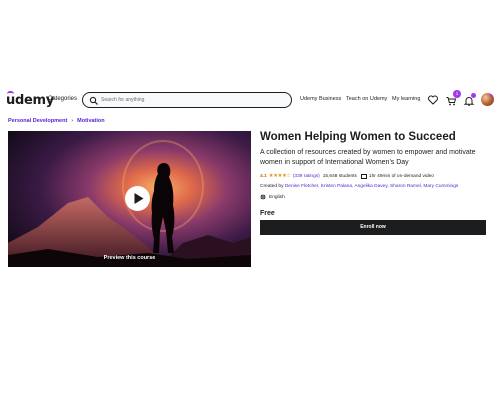 This screenshot has height=400, width=500. What do you see at coordinates (492, 95) in the screenshot?
I see `avatar-status-dot` at bounding box center [492, 95].